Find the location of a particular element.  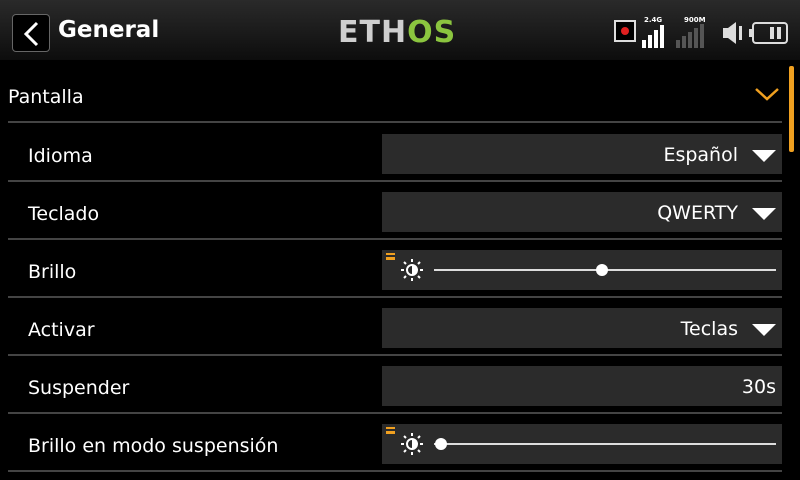

row-brillo-suspension: Brillo en modo suspensión is located at coordinates (395, 443).